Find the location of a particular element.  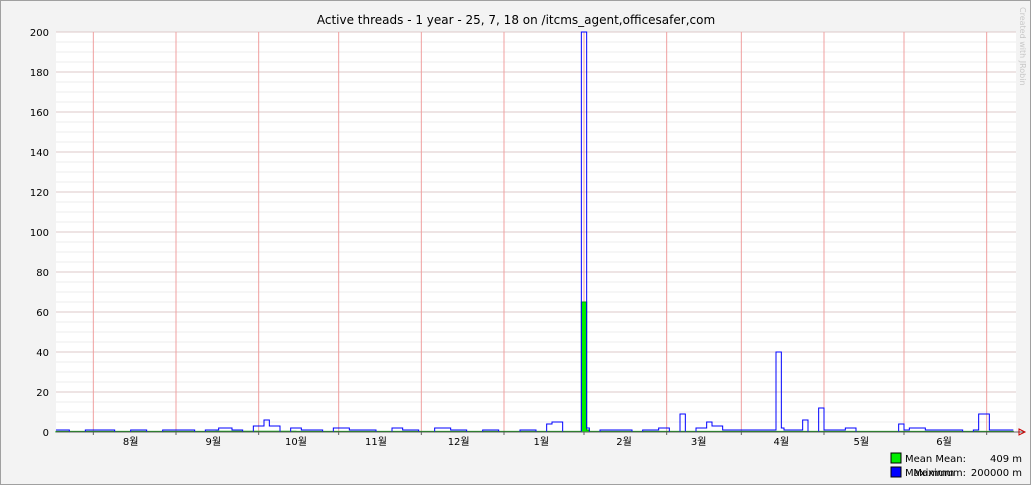

y-tick-label: 0 is located at coordinates (46, 433).